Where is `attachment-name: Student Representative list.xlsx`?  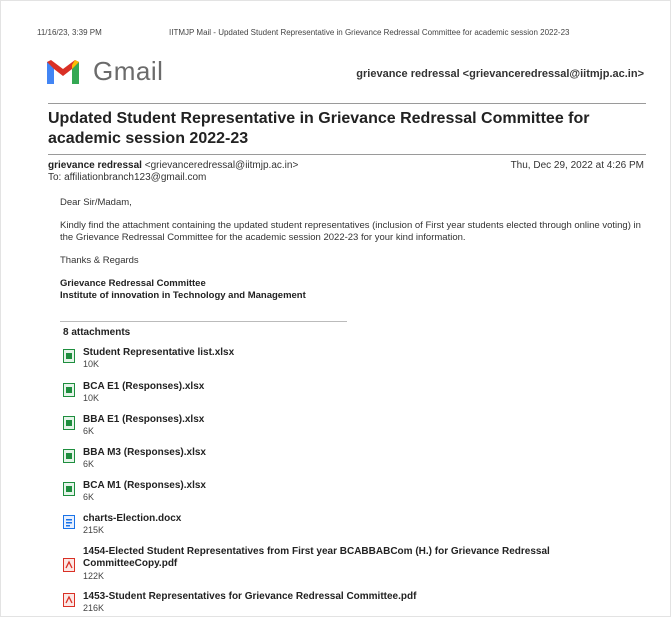
attachment-name: Student Representative list.xlsx is located at coordinates (353, 353).